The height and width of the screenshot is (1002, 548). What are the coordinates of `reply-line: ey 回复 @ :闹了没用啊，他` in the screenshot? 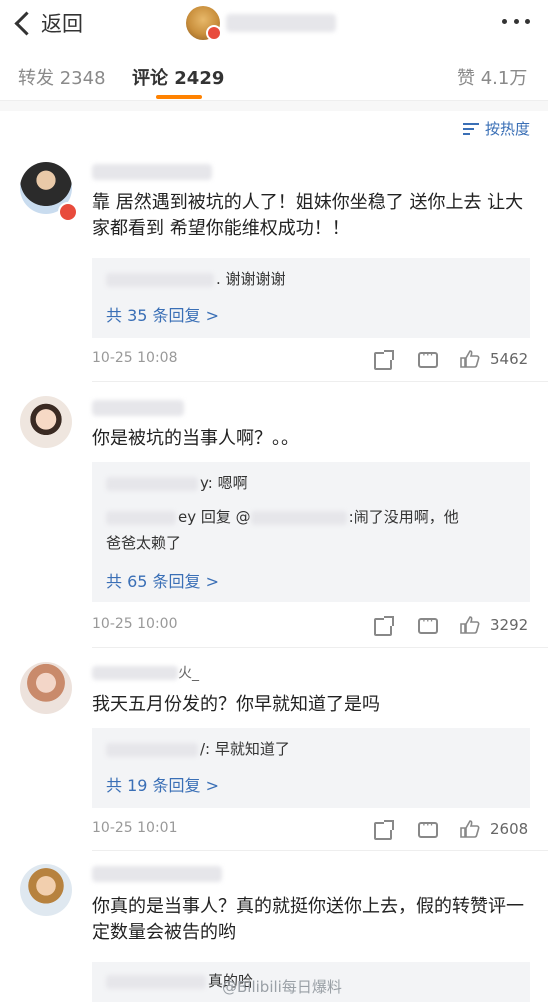 It's located at (282, 517).